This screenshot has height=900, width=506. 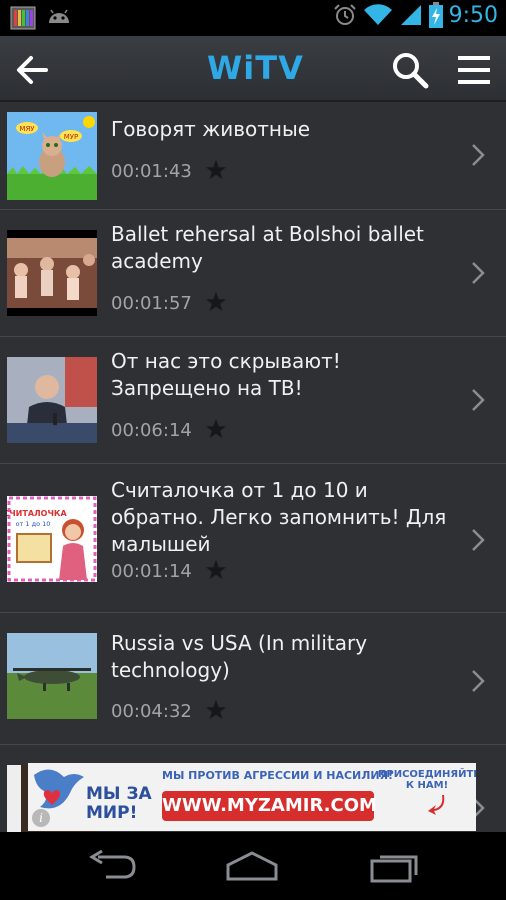 I want to click on back-arrow-icon, so click(x=32, y=70).